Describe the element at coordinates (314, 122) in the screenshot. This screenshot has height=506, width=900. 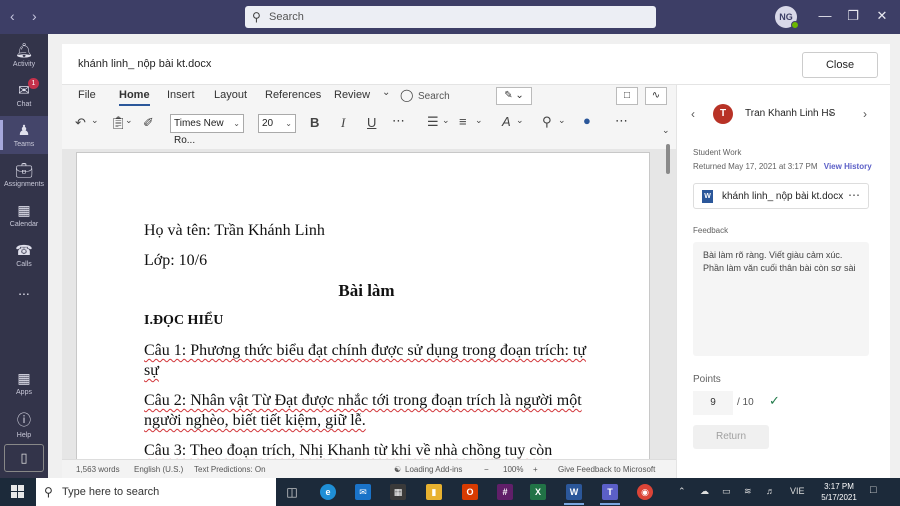
I see `bold-icon: B` at that location.